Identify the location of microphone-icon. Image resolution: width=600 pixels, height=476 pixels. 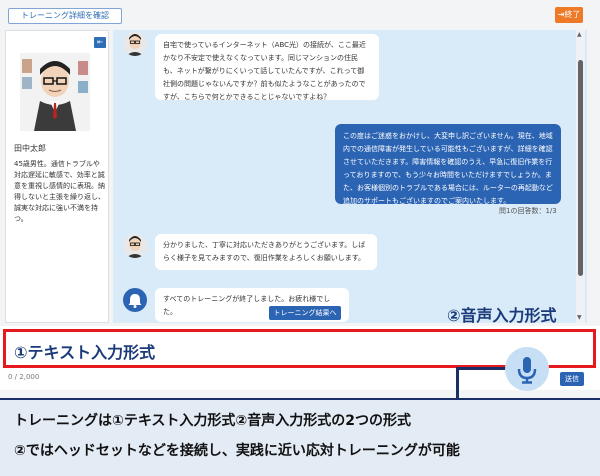
(527, 370).